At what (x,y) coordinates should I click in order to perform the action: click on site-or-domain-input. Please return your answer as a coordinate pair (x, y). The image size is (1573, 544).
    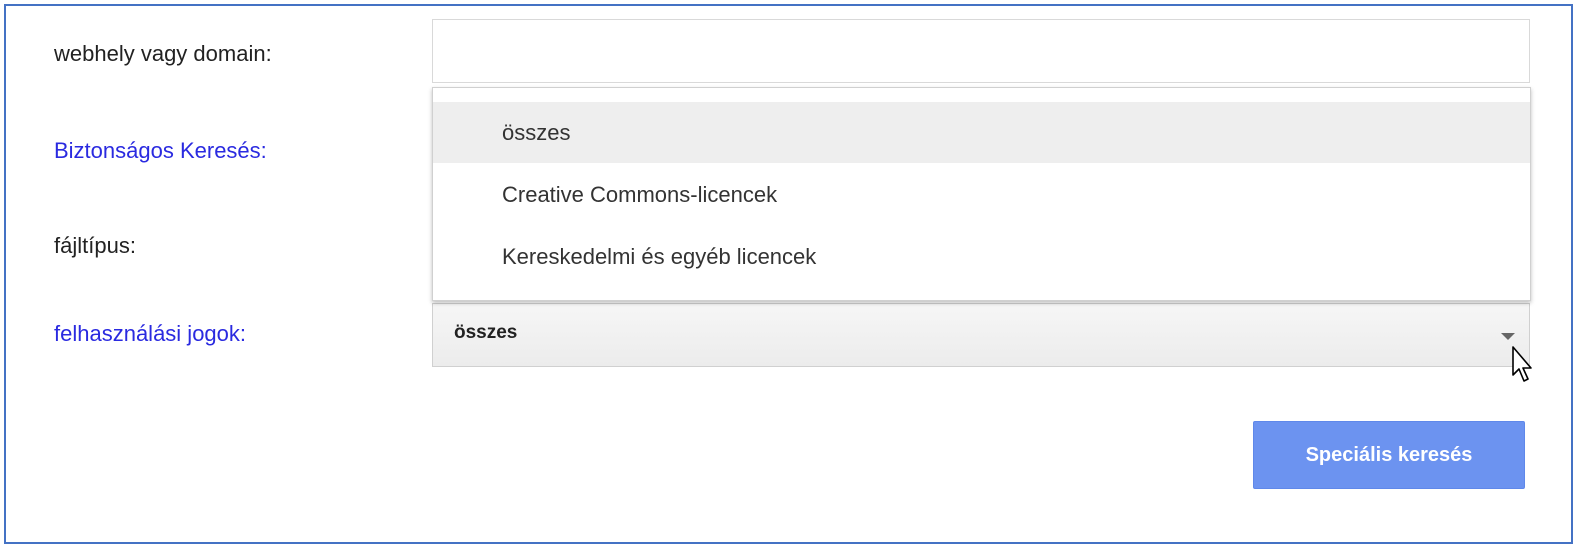
    Looking at the image, I should click on (981, 51).